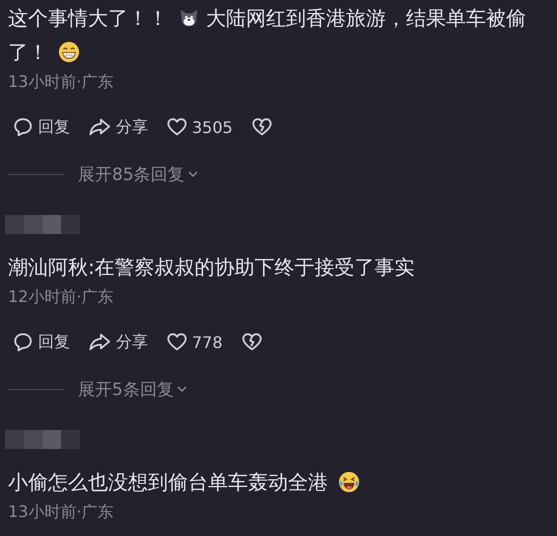  I want to click on expand-replies-button: 展开85条回复, so click(138, 174).